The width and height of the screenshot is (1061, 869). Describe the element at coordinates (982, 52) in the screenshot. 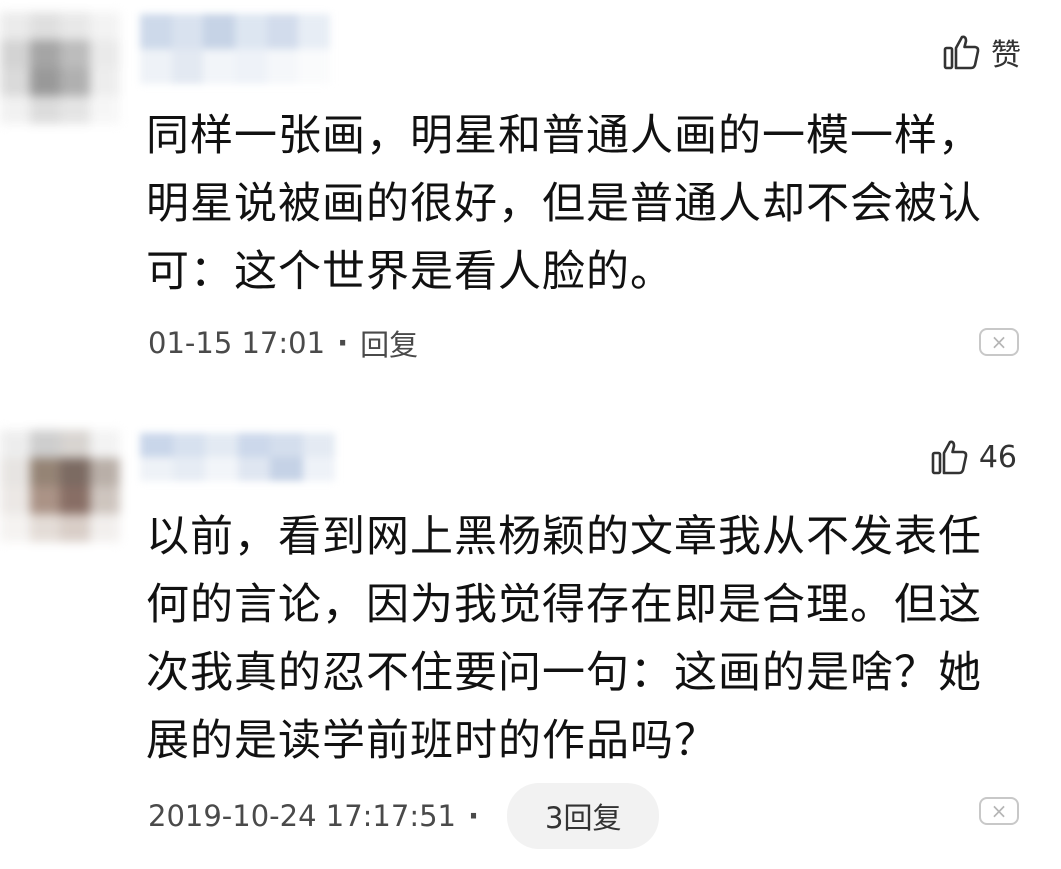

I see `like-button: 赞` at that location.